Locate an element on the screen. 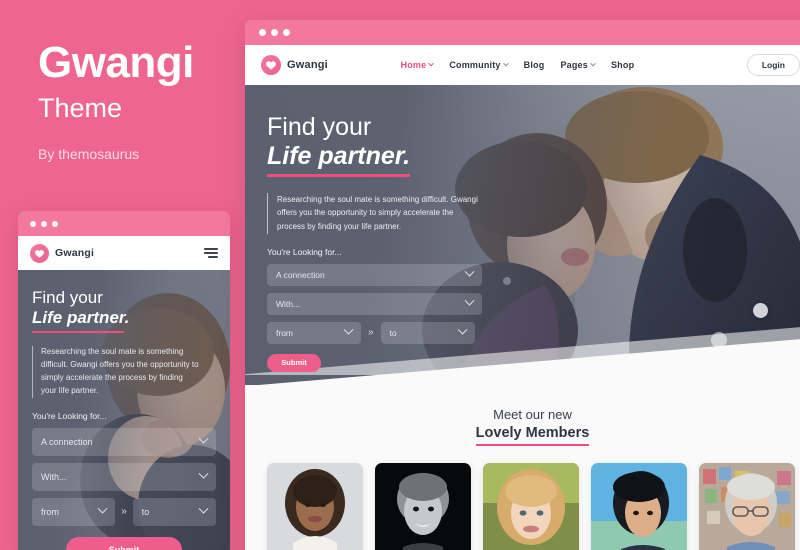 The width and height of the screenshot is (800, 550). nav-item-blog: Blog is located at coordinates (534, 65).